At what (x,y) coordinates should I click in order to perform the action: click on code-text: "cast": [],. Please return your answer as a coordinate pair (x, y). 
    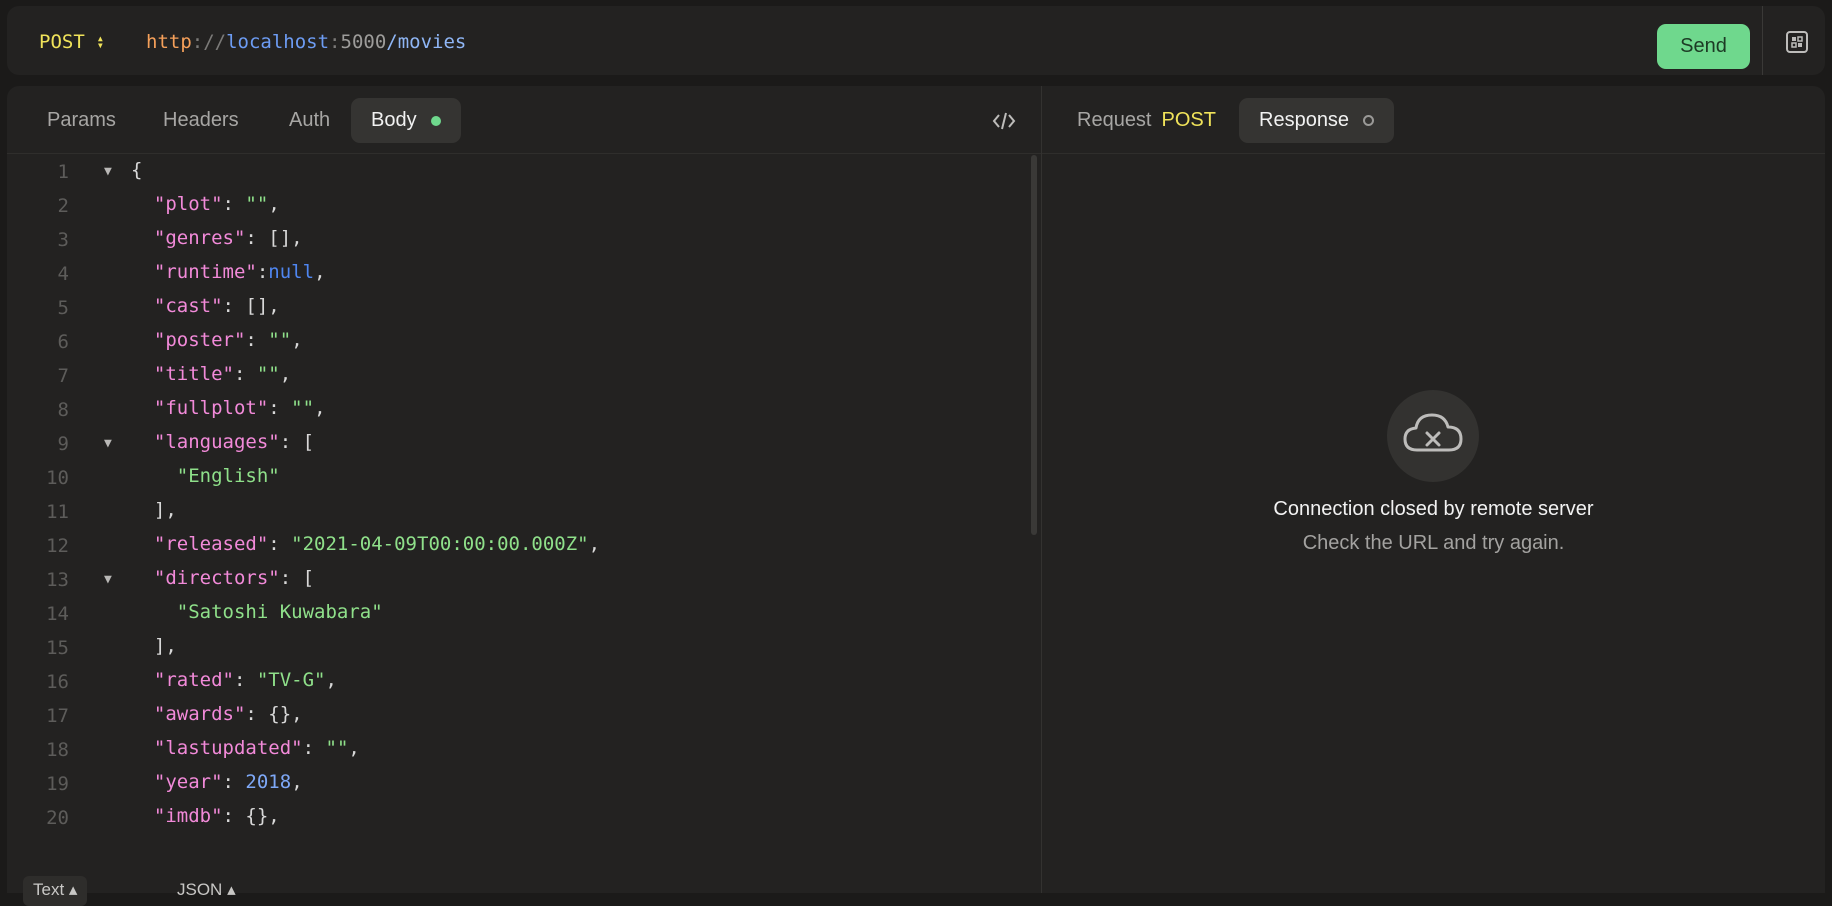
    Looking at the image, I should click on (216, 306).